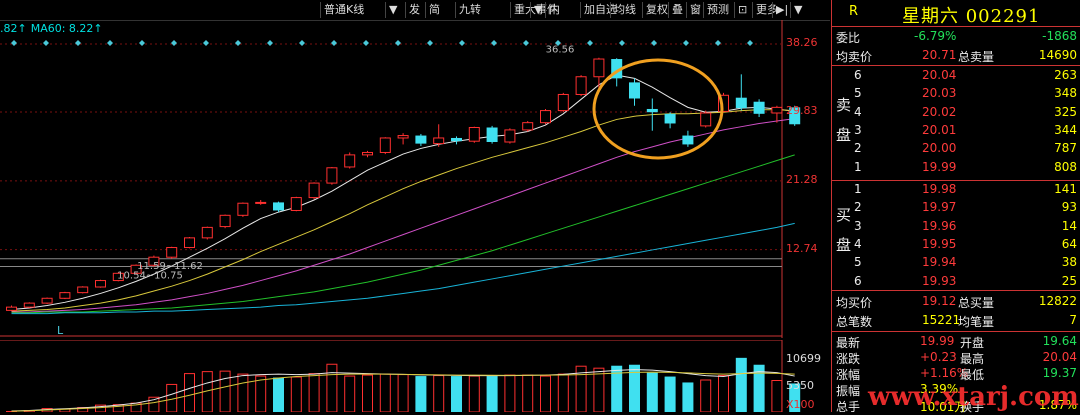 This screenshot has width=1080, height=415. Describe the element at coordinates (1069, 281) in the screenshot. I see `order-volume: 25` at that location.